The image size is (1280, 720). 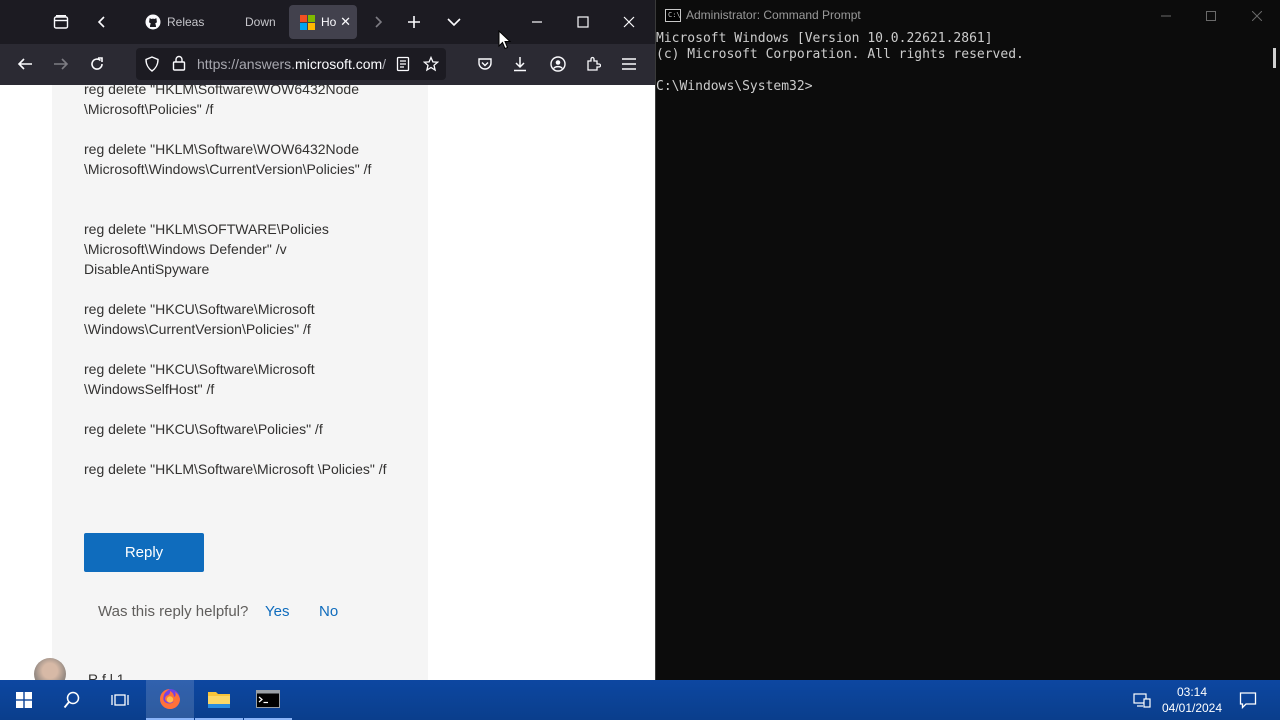 I want to click on helpful-question: Was this reply helpful?, so click(x=173, y=611).